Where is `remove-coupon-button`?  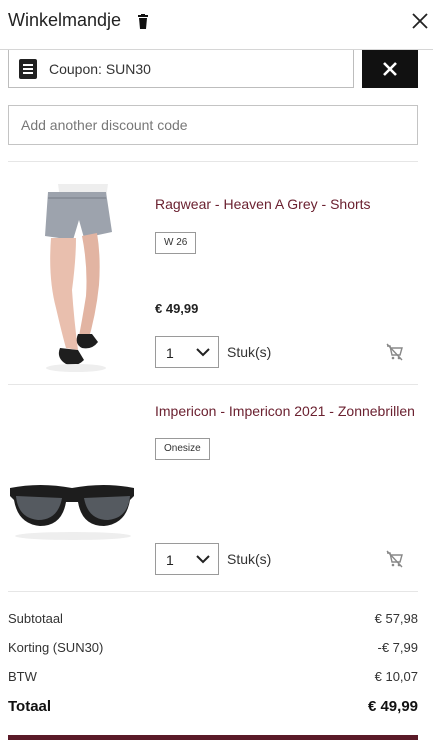
remove-coupon-button is located at coordinates (390, 69).